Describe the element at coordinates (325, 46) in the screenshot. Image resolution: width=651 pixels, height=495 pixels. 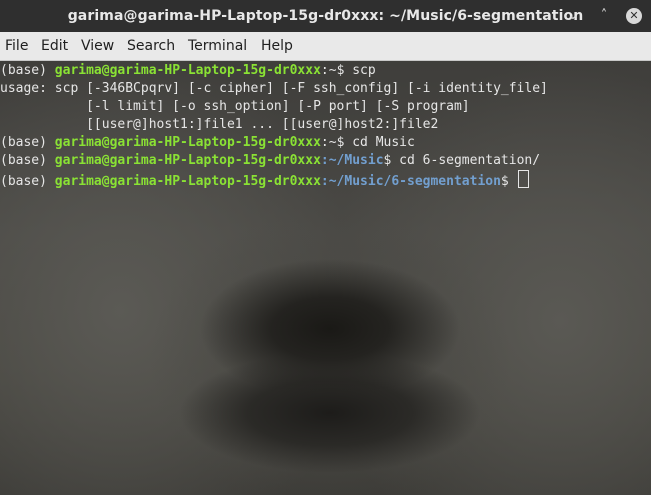
I see `menu-bar: File Edit View Search Terminal Help` at that location.